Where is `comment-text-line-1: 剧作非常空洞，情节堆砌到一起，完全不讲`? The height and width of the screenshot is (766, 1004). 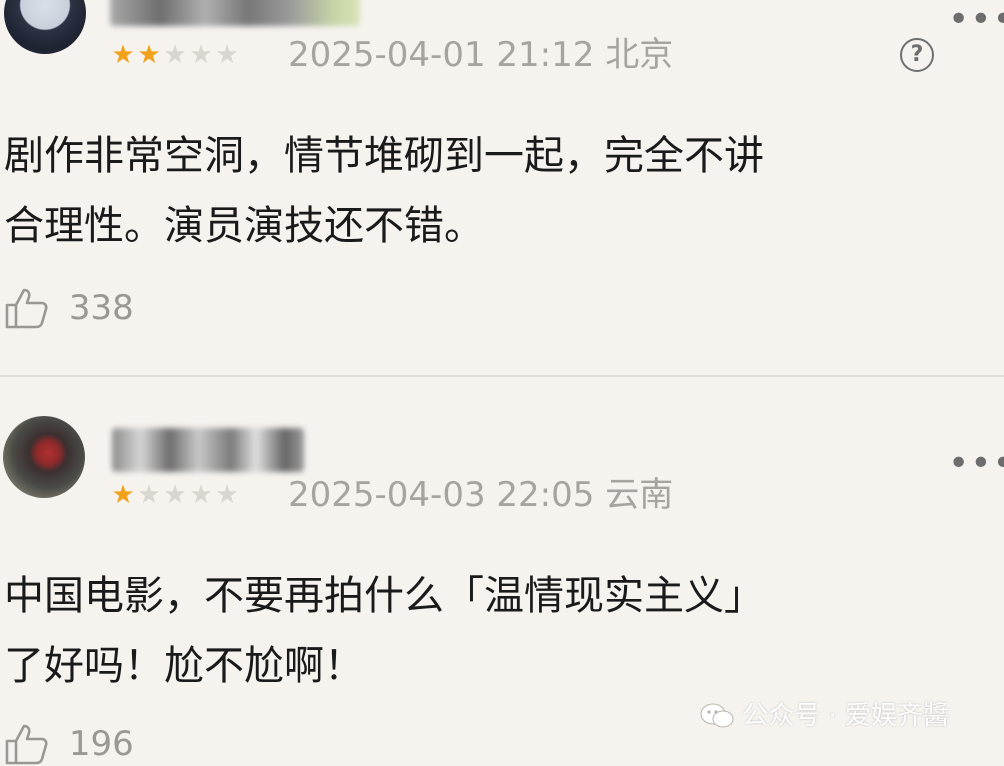 comment-text-line-1: 剧作非常空洞，情节堆砌到一起，完全不讲 is located at coordinates (384, 156).